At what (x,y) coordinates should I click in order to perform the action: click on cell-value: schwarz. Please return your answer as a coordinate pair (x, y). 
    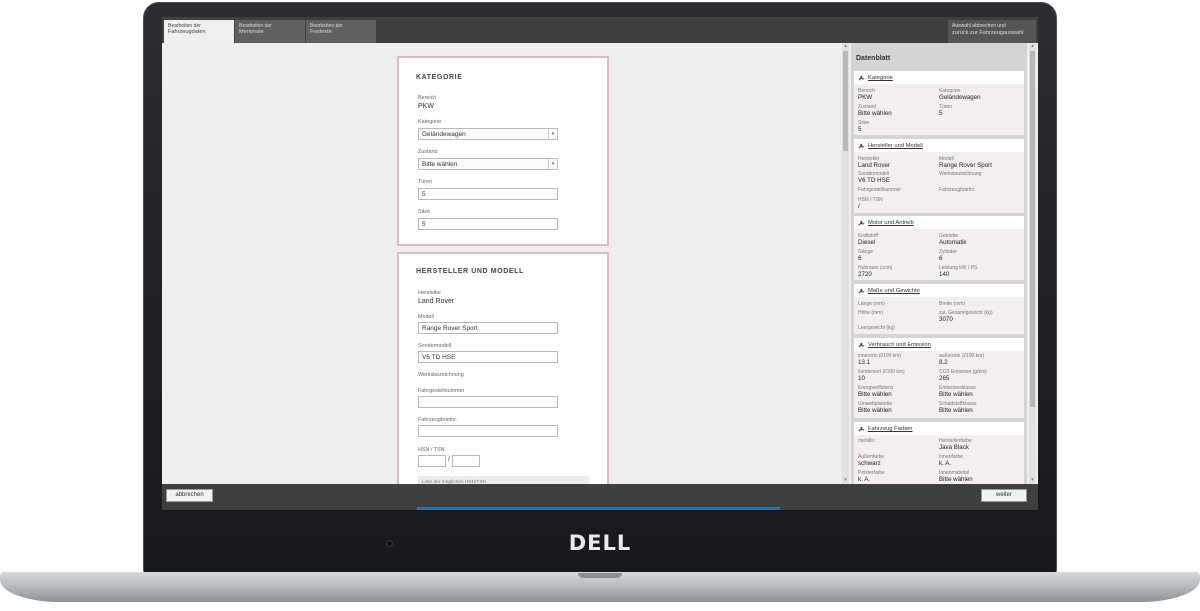
    Looking at the image, I should click on (869, 463).